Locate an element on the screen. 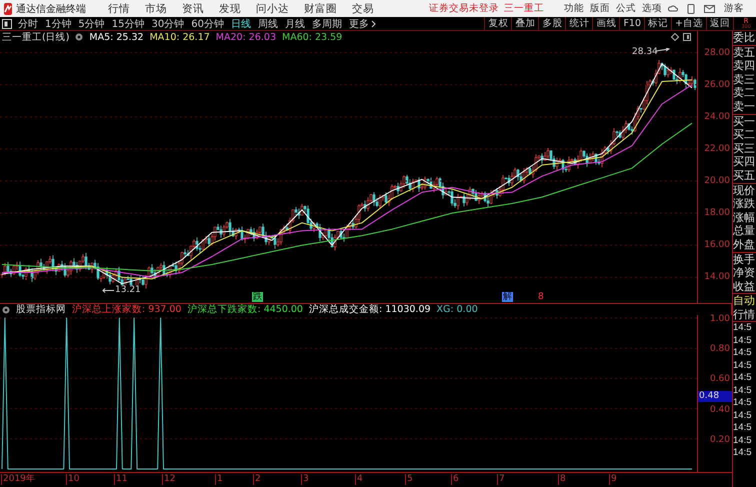 The image size is (756, 487). date-axis-label: 4 is located at coordinates (359, 479).